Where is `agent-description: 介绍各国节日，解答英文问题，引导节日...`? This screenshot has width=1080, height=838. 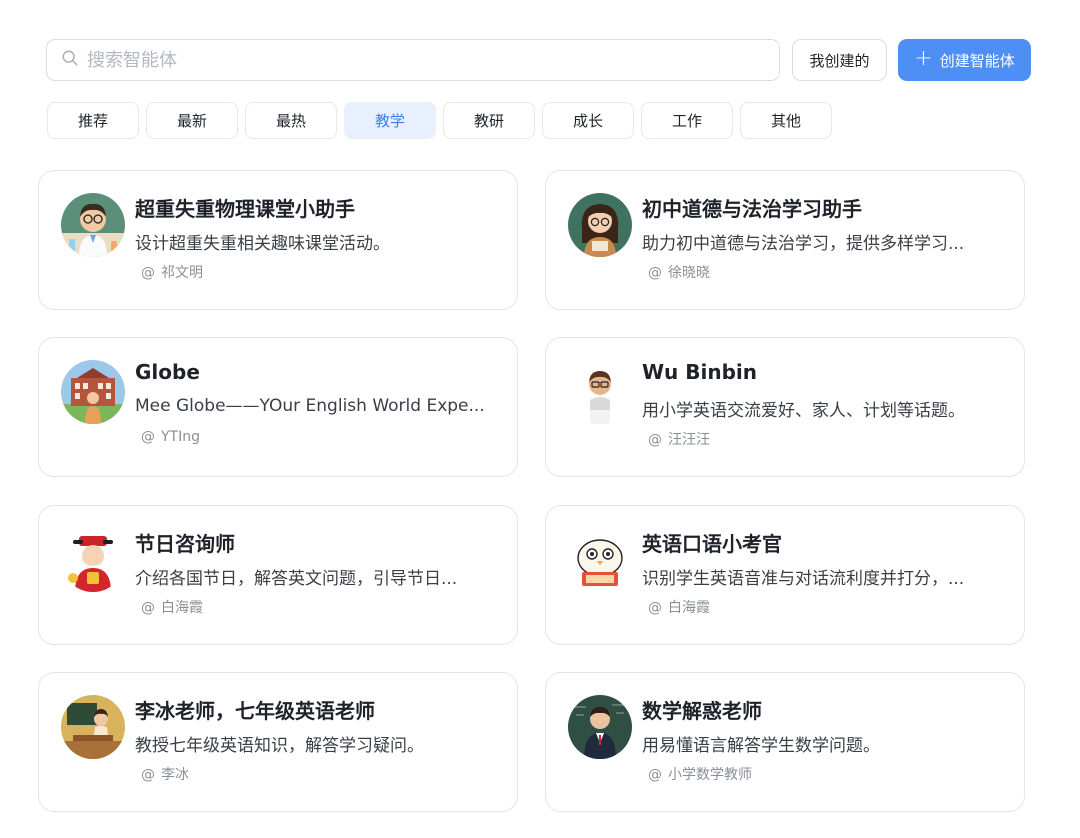 agent-description: 介绍各国节日，解答英文问题，引导节日... is located at coordinates (296, 579).